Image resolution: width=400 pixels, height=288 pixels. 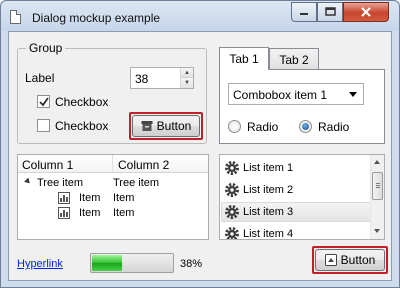 I want to click on window-title: Dialog mockup example, so click(x=96, y=18).